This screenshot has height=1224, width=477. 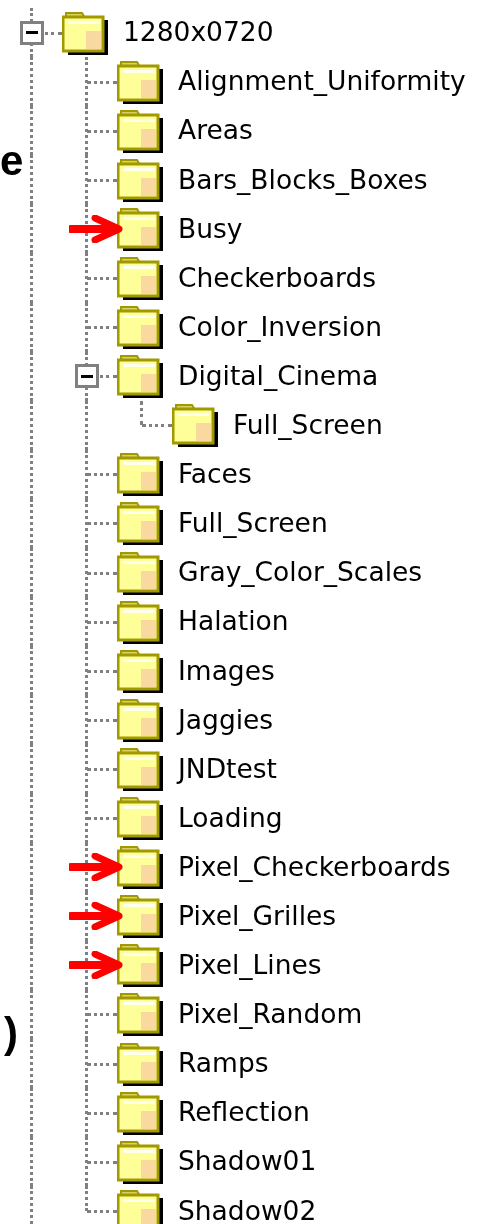 I want to click on folder-label: Checkerboards, so click(x=277, y=278).